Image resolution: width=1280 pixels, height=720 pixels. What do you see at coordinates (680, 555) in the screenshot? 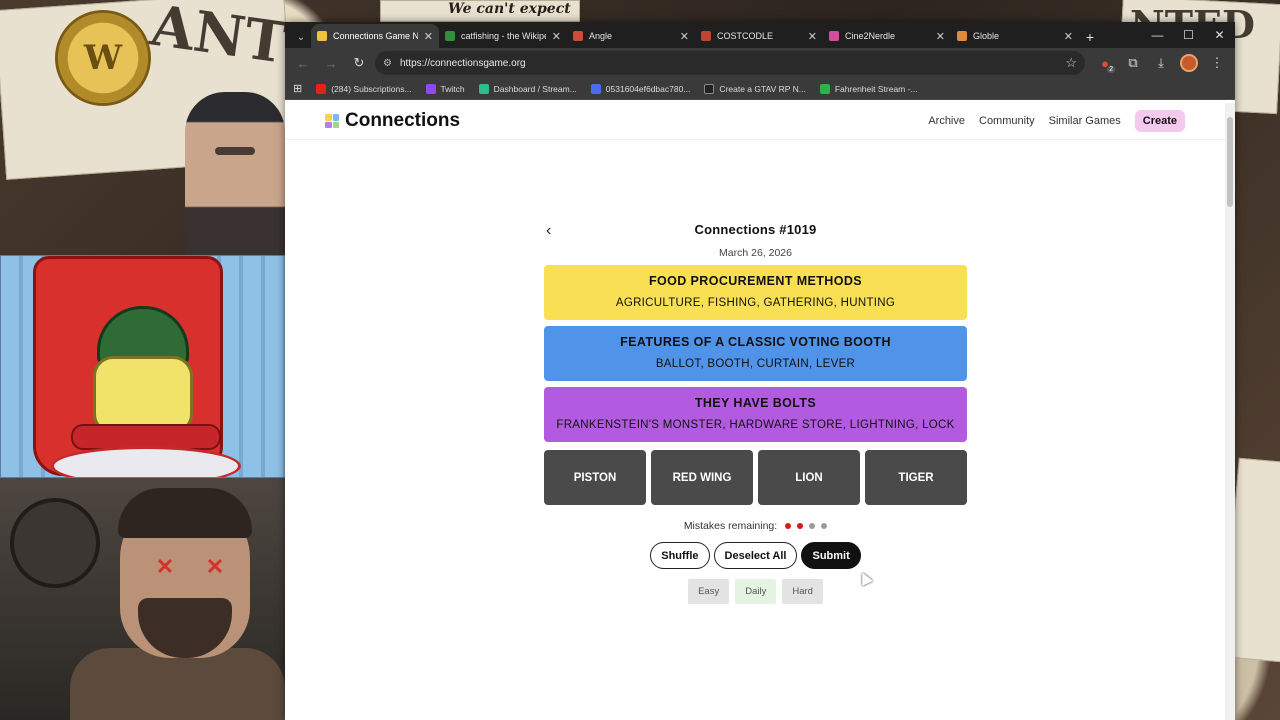
I see `shuffle-button: Shuffle` at bounding box center [680, 555].